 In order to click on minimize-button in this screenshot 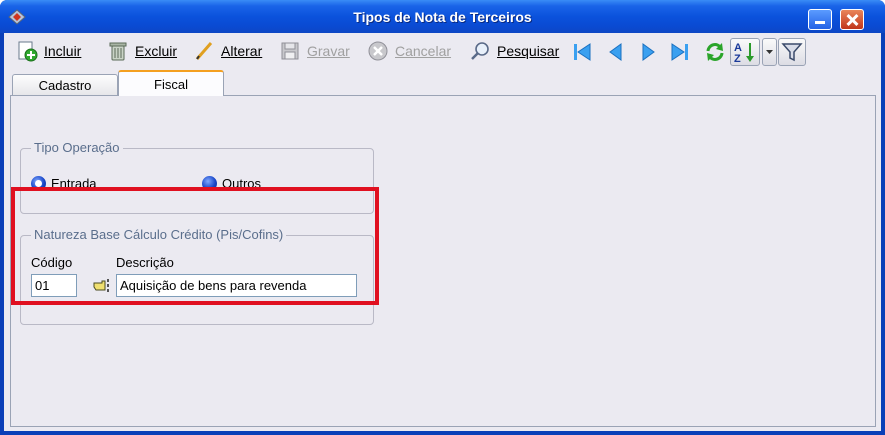, I will do `click(820, 19)`.